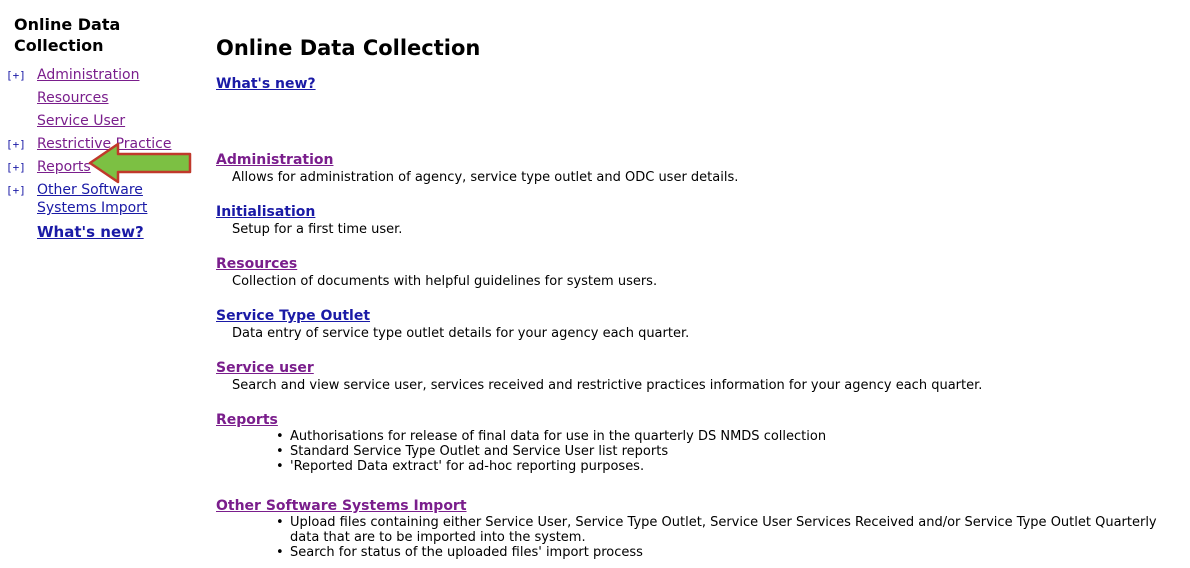  What do you see at coordinates (64, 167) in the screenshot?
I see `sidebar-link-reports: Reports` at bounding box center [64, 167].